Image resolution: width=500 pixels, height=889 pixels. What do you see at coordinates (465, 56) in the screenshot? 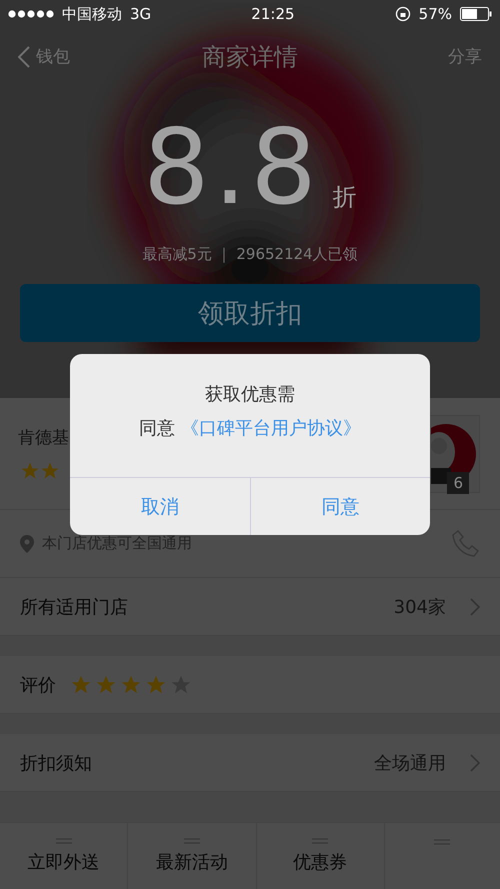
I see `share-button: 分享` at bounding box center [465, 56].